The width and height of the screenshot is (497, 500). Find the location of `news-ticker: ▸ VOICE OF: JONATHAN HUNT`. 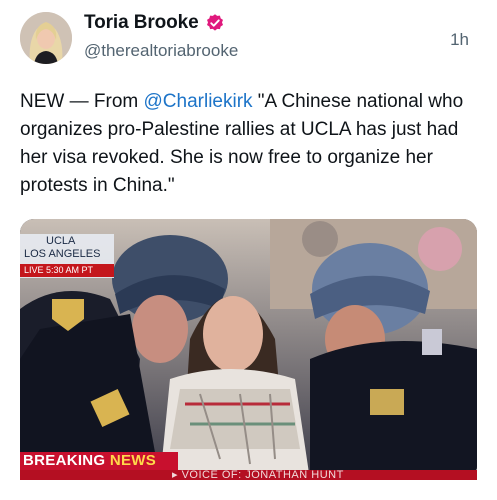

news-ticker: ▸ VOICE OF: JONATHAN HUNT is located at coordinates (248, 475).